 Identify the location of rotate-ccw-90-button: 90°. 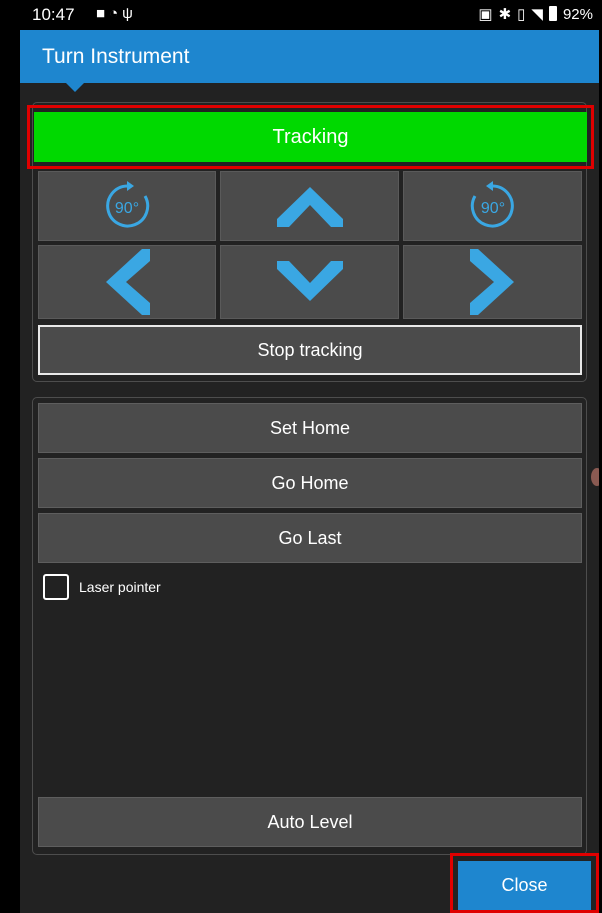
(492, 206).